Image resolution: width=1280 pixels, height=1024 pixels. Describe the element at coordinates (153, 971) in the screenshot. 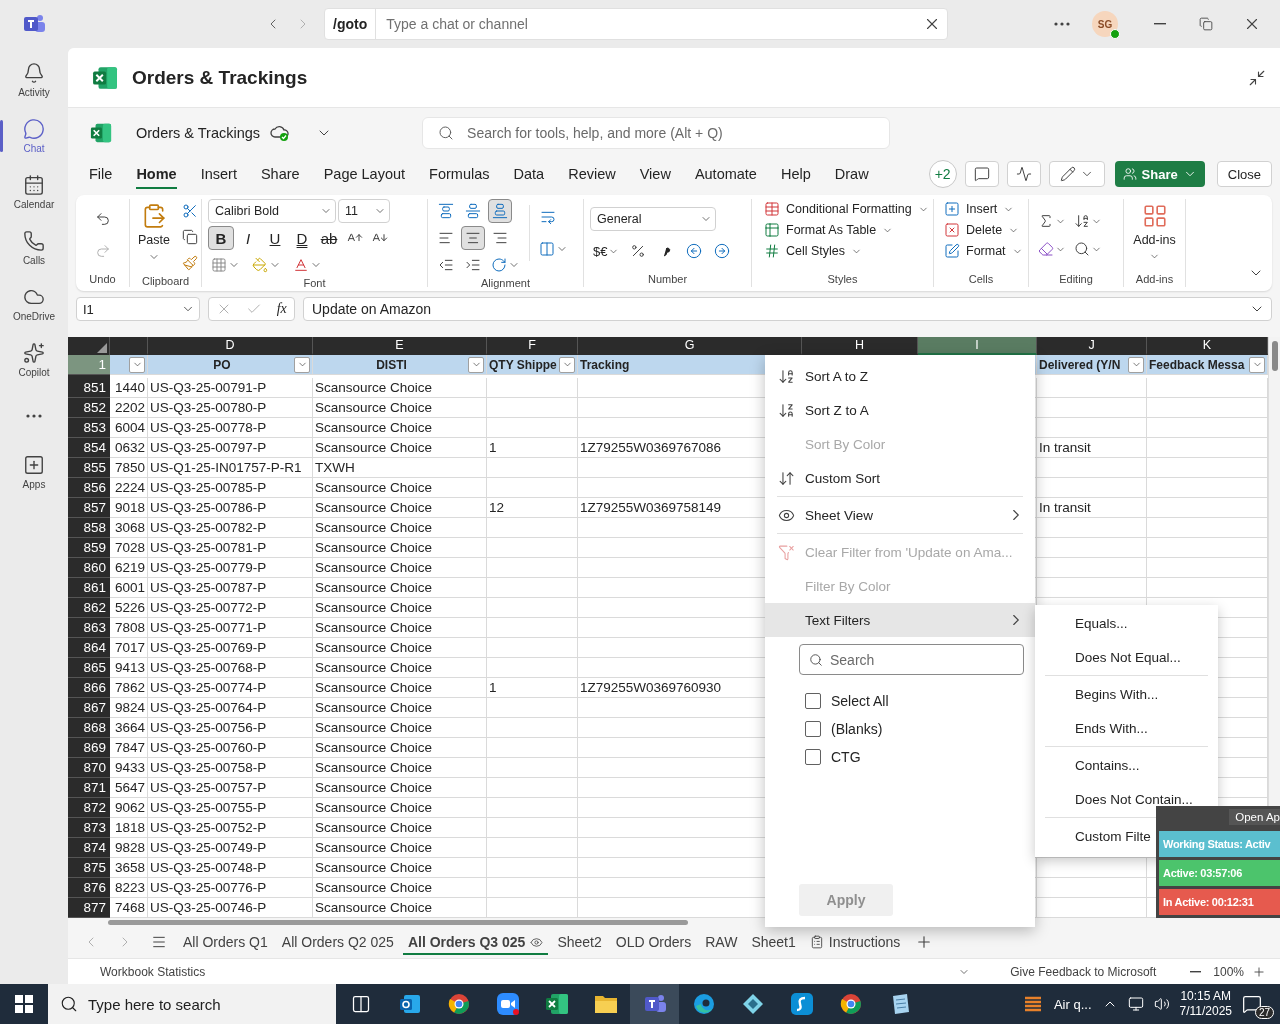

I see `workbook-statistics: Workbook Statistics` at that location.